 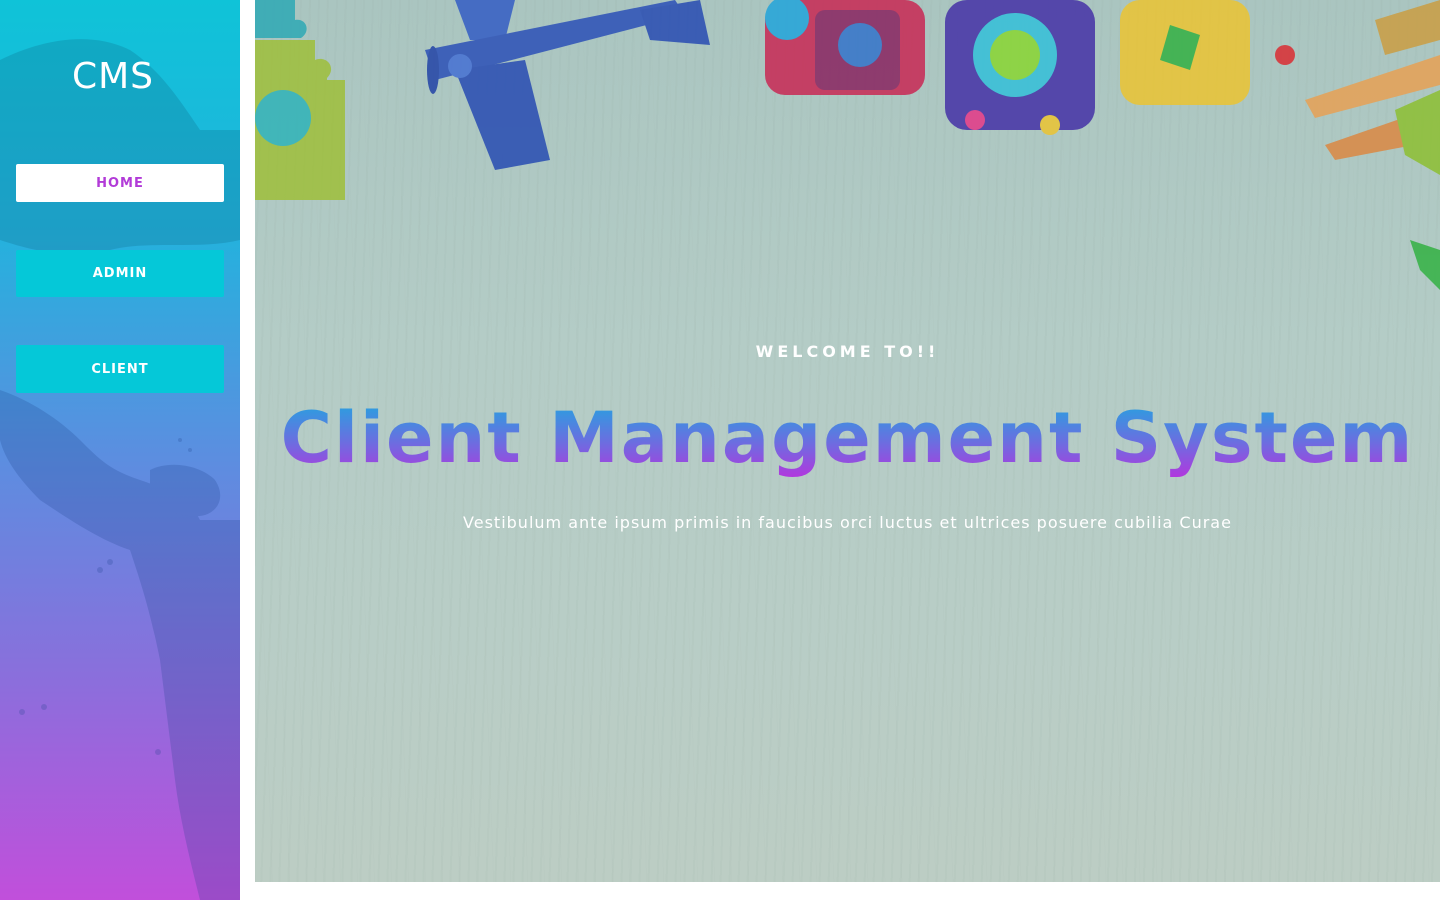 I want to click on brand-logo: CMS, so click(x=113, y=76).